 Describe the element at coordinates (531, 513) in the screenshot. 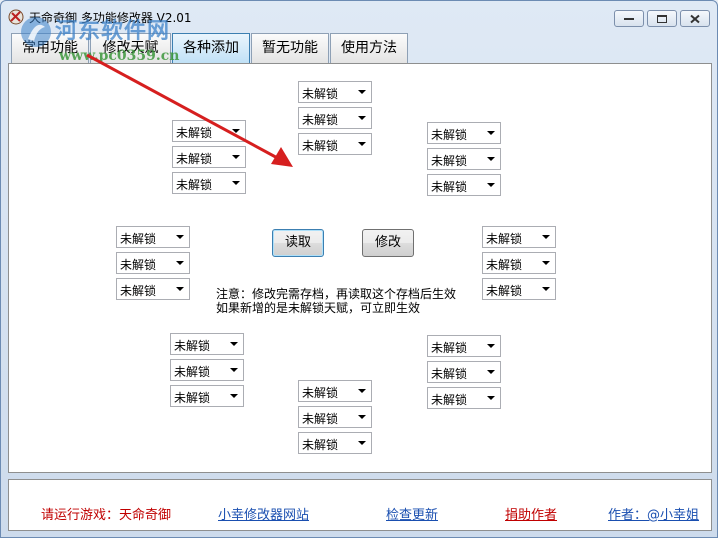

I see `donate-author-link: 捐助作者` at that location.